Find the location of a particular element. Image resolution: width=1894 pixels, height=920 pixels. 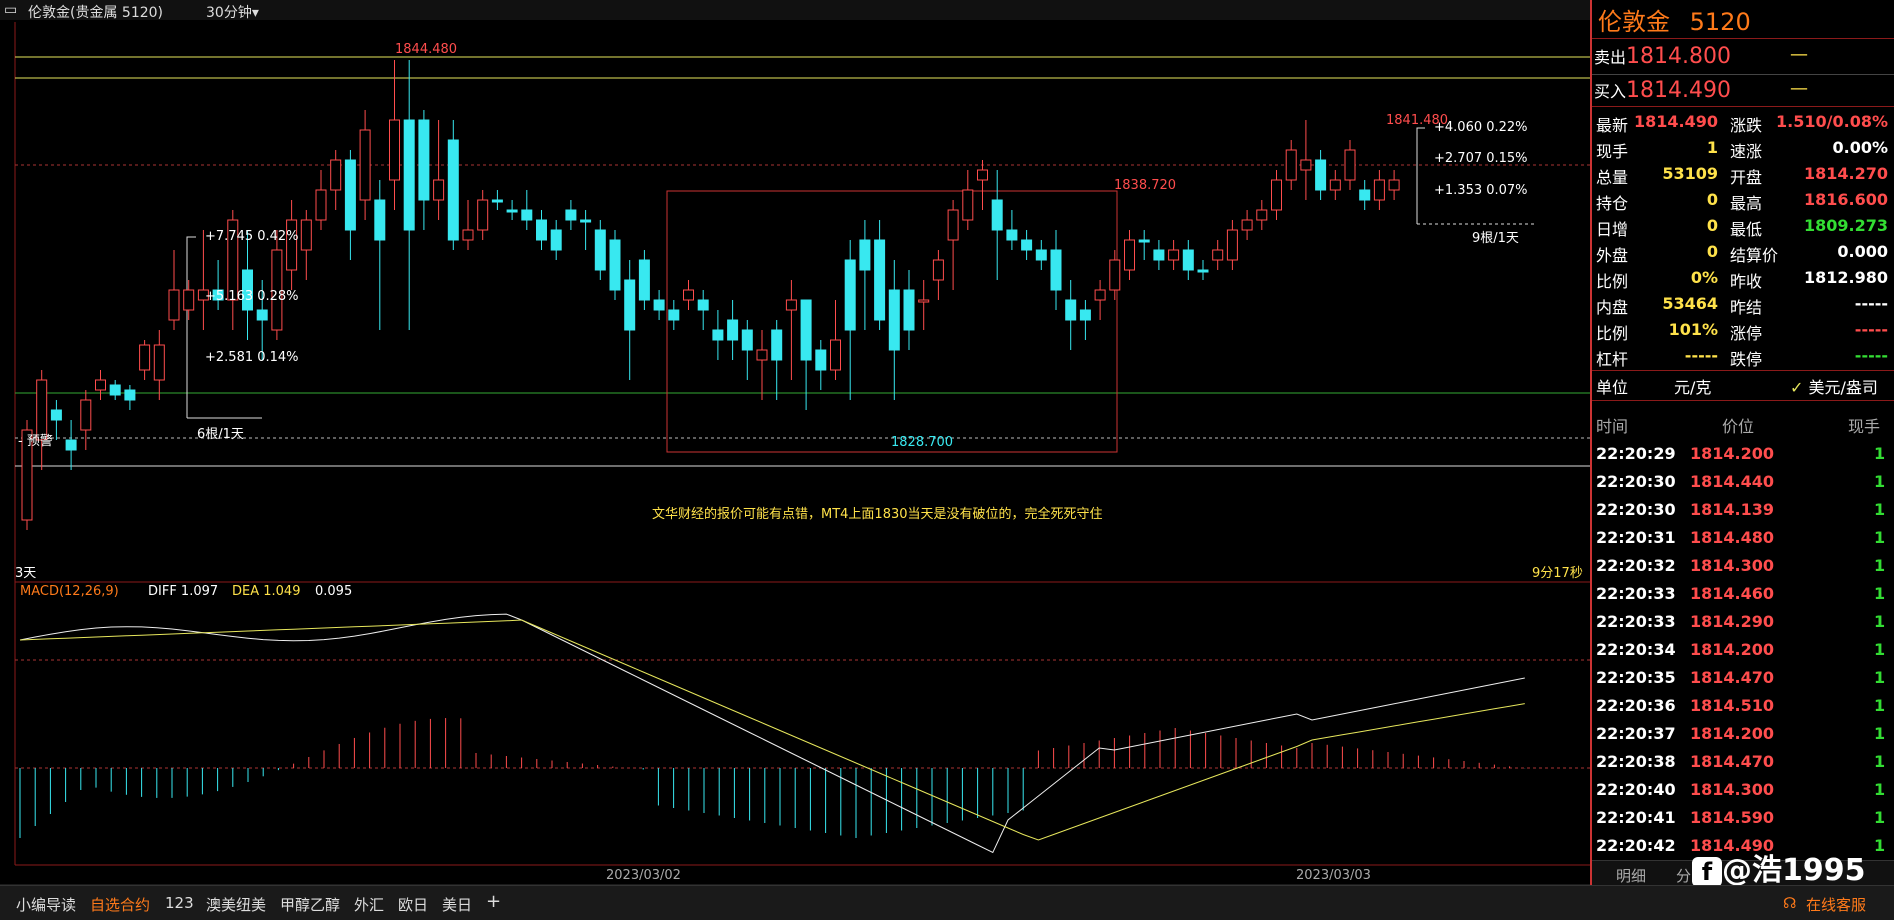

sell-row: 卖出1814.800 is located at coordinates (1662, 56).